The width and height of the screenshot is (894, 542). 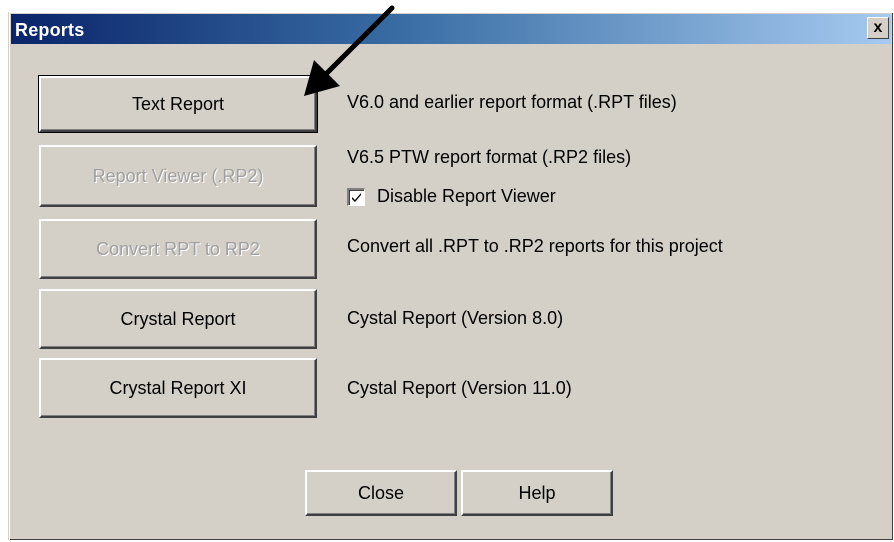 I want to click on title-bar: Reports x, so click(x=451, y=29).